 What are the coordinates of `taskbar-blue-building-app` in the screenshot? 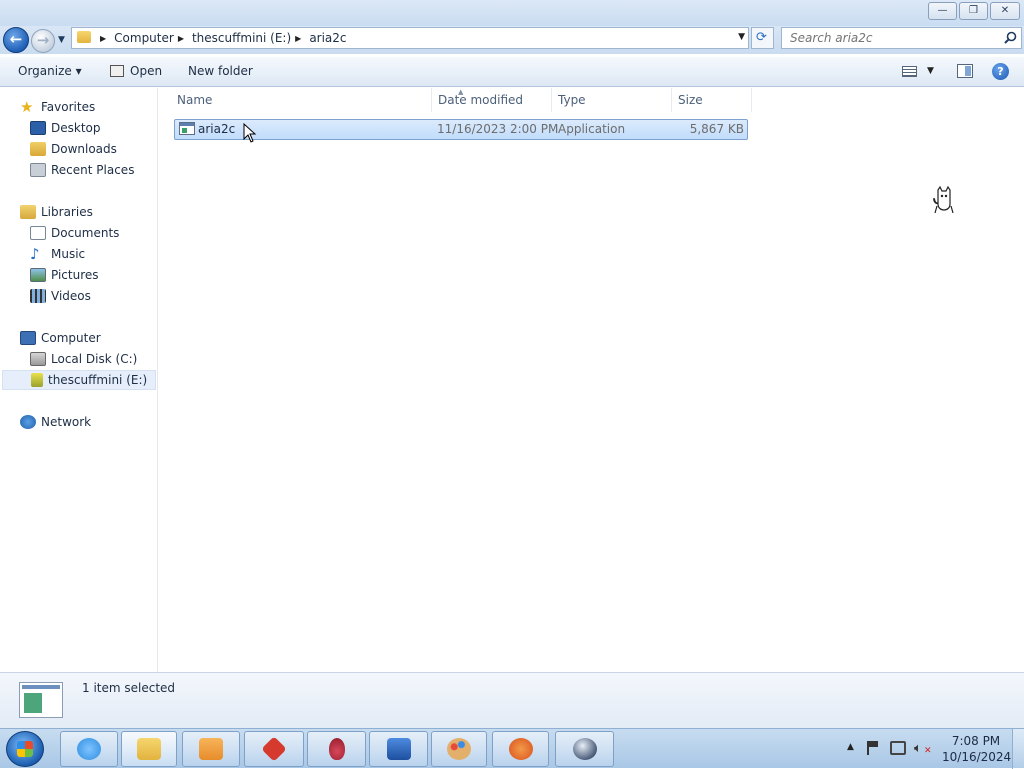 It's located at (398, 749).